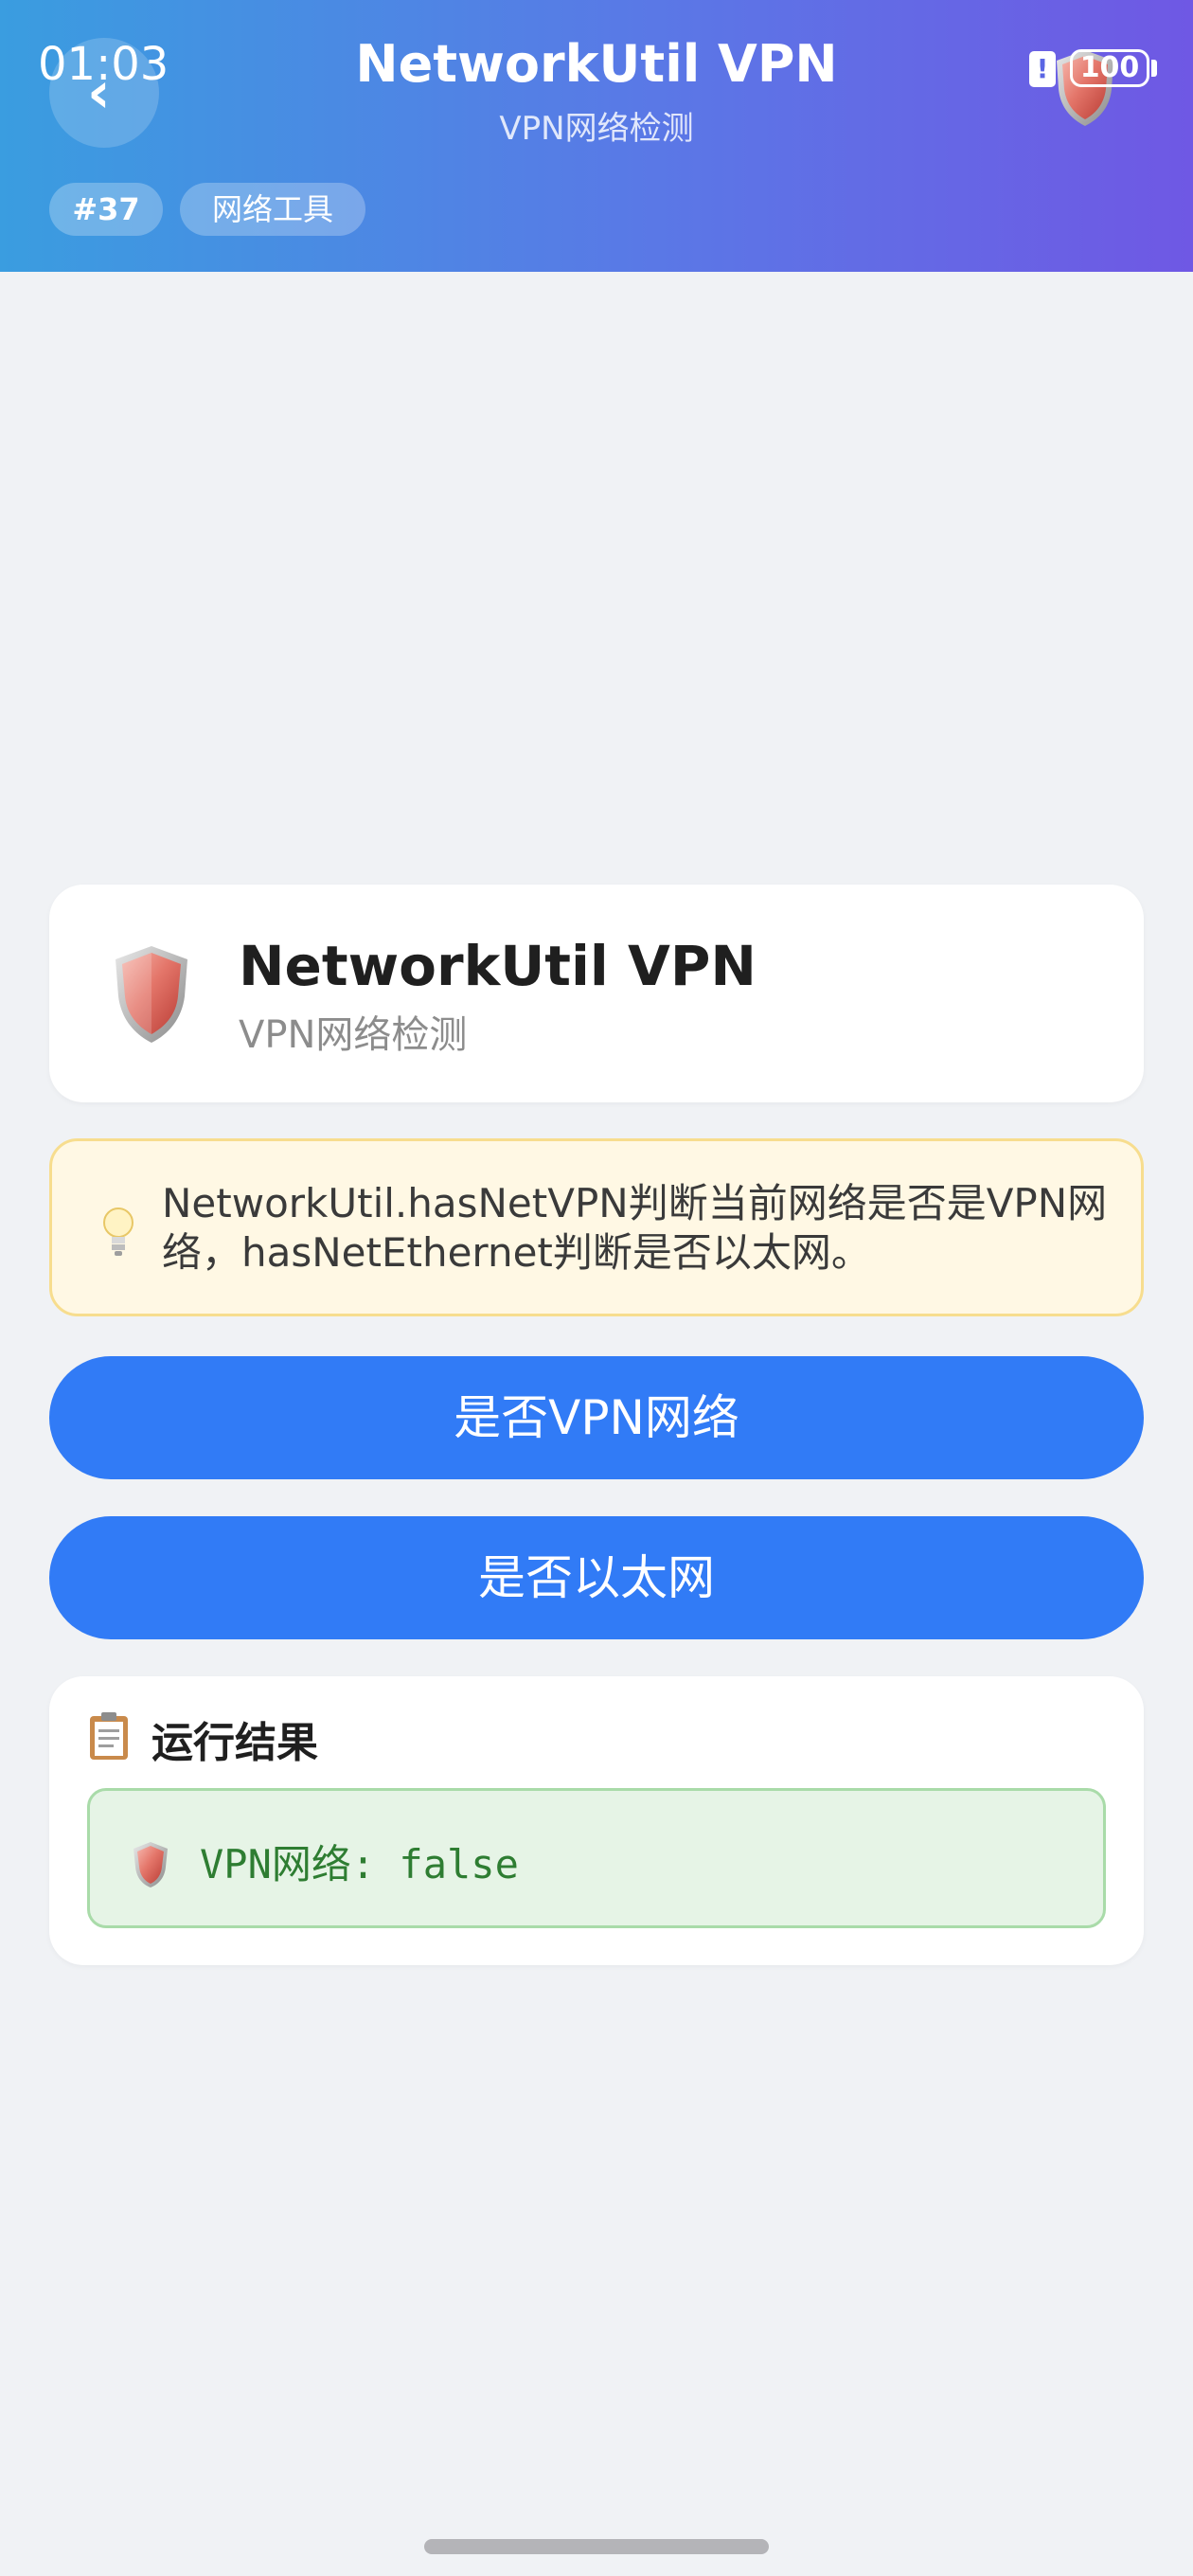 The image size is (1193, 2576). Describe the element at coordinates (596, 2546) in the screenshot. I see `home-indicator` at that location.